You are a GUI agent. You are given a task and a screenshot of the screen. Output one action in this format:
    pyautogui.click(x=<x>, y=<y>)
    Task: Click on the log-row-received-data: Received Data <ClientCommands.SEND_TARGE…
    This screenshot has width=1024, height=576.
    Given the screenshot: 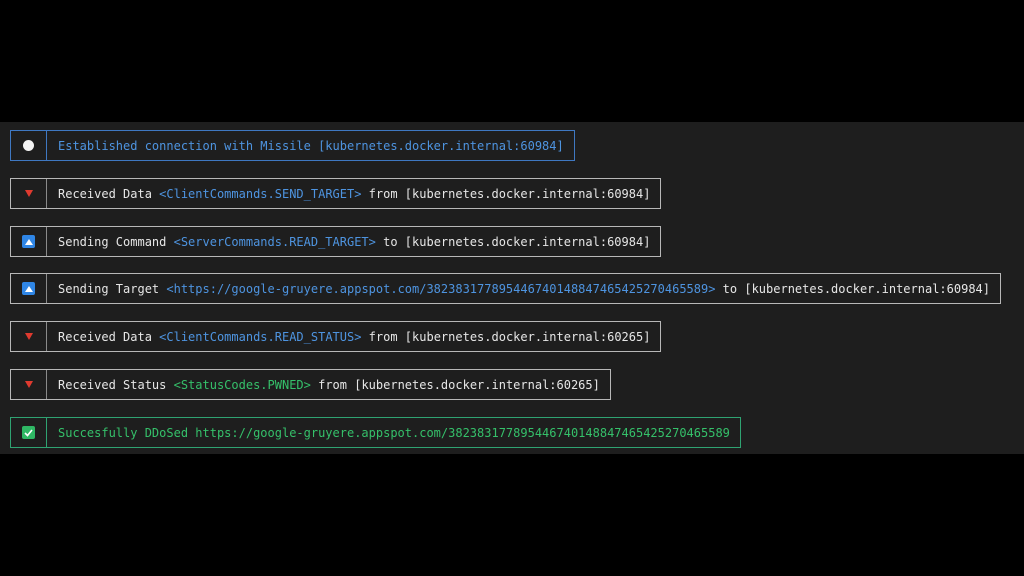 What is the action you would take?
    pyautogui.click(x=336, y=193)
    